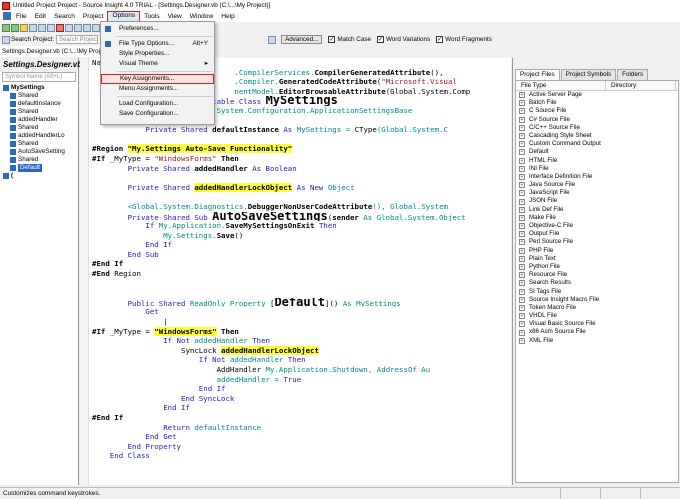 The width and height of the screenshot is (680, 499). What do you see at coordinates (597, 259) in the screenshot?
I see `file-type-row: + Plain Text` at bounding box center [597, 259].